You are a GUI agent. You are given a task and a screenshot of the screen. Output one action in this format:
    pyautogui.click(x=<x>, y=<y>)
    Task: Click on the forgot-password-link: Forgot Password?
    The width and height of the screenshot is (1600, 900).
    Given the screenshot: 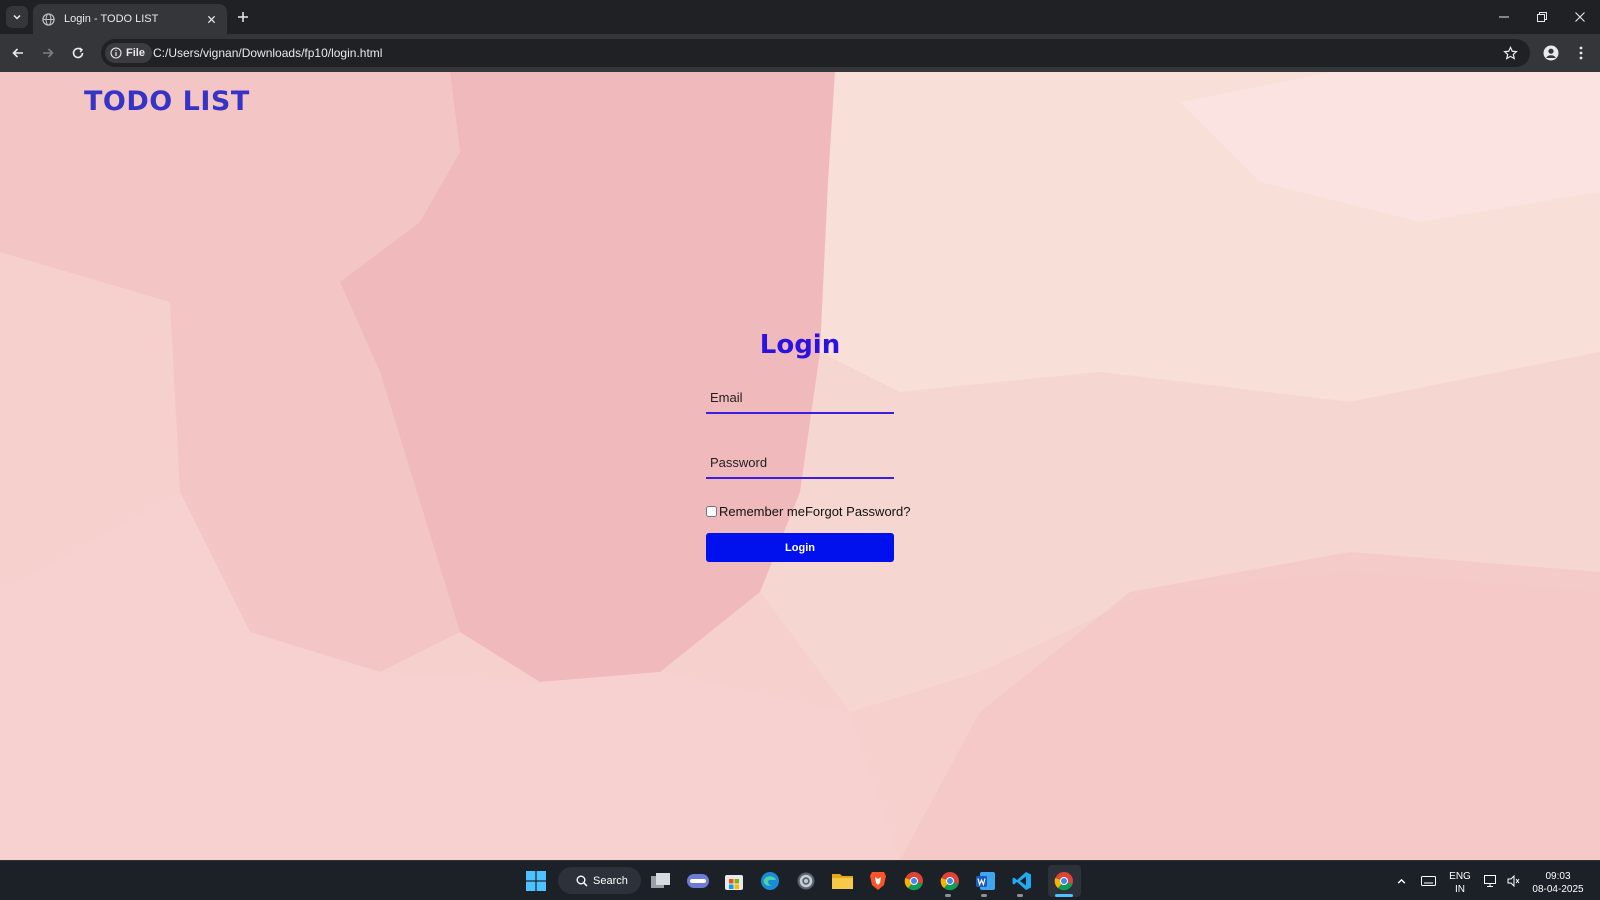 What is the action you would take?
    pyautogui.click(x=858, y=511)
    